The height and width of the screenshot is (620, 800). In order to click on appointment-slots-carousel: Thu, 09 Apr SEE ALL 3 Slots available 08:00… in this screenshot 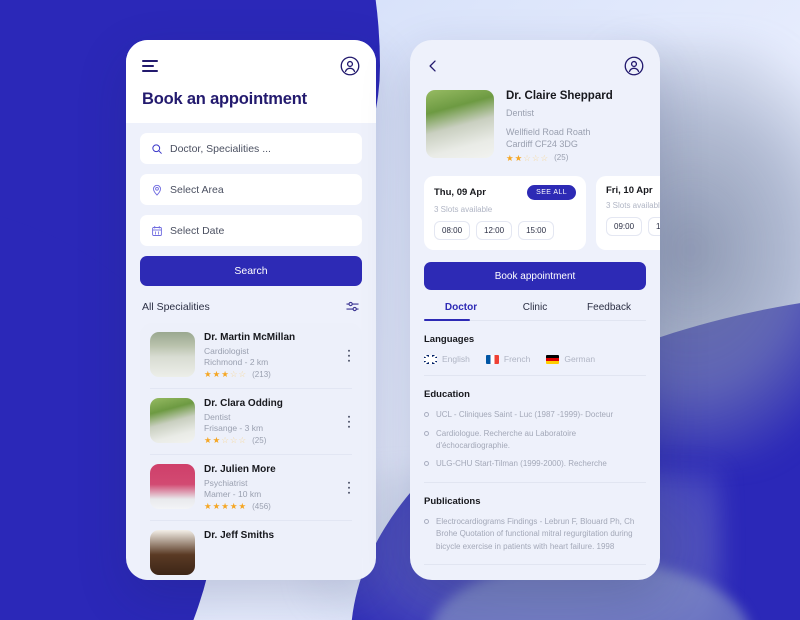, I will do `click(535, 213)`.